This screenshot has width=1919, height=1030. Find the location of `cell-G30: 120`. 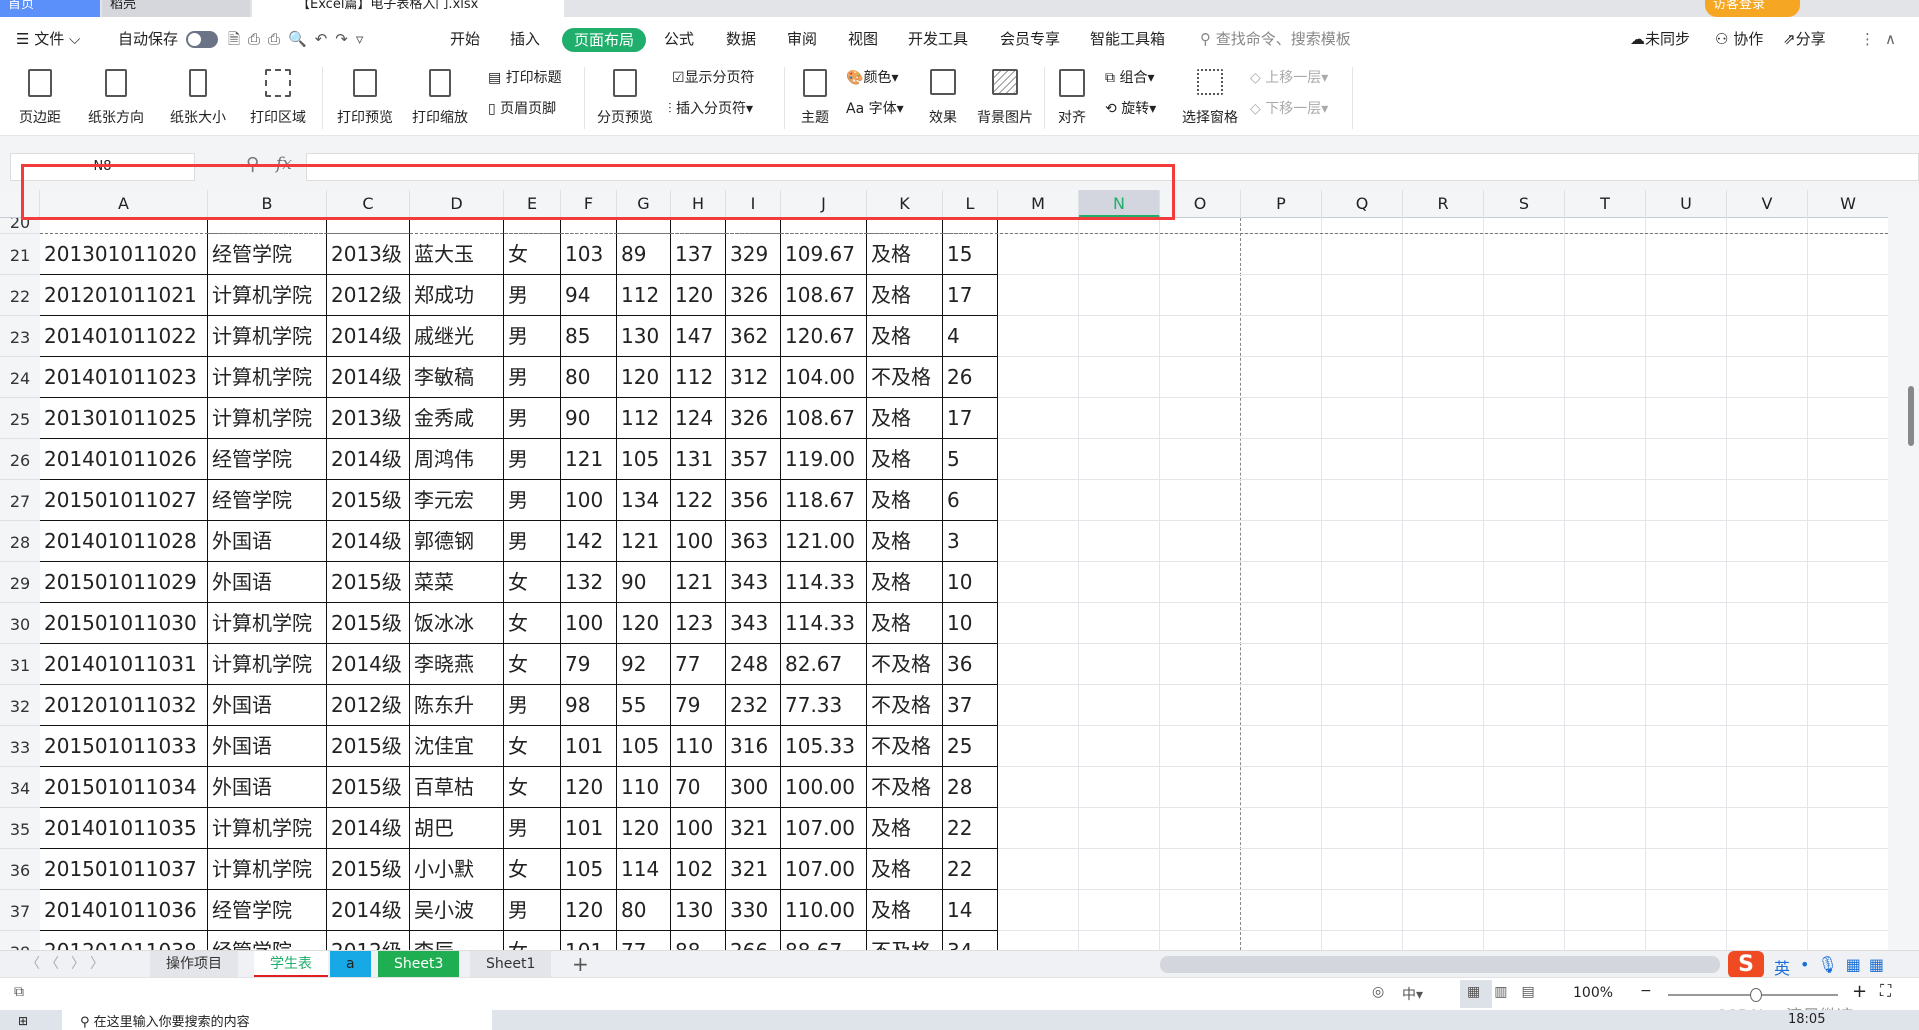

cell-G30: 120 is located at coordinates (644, 623).